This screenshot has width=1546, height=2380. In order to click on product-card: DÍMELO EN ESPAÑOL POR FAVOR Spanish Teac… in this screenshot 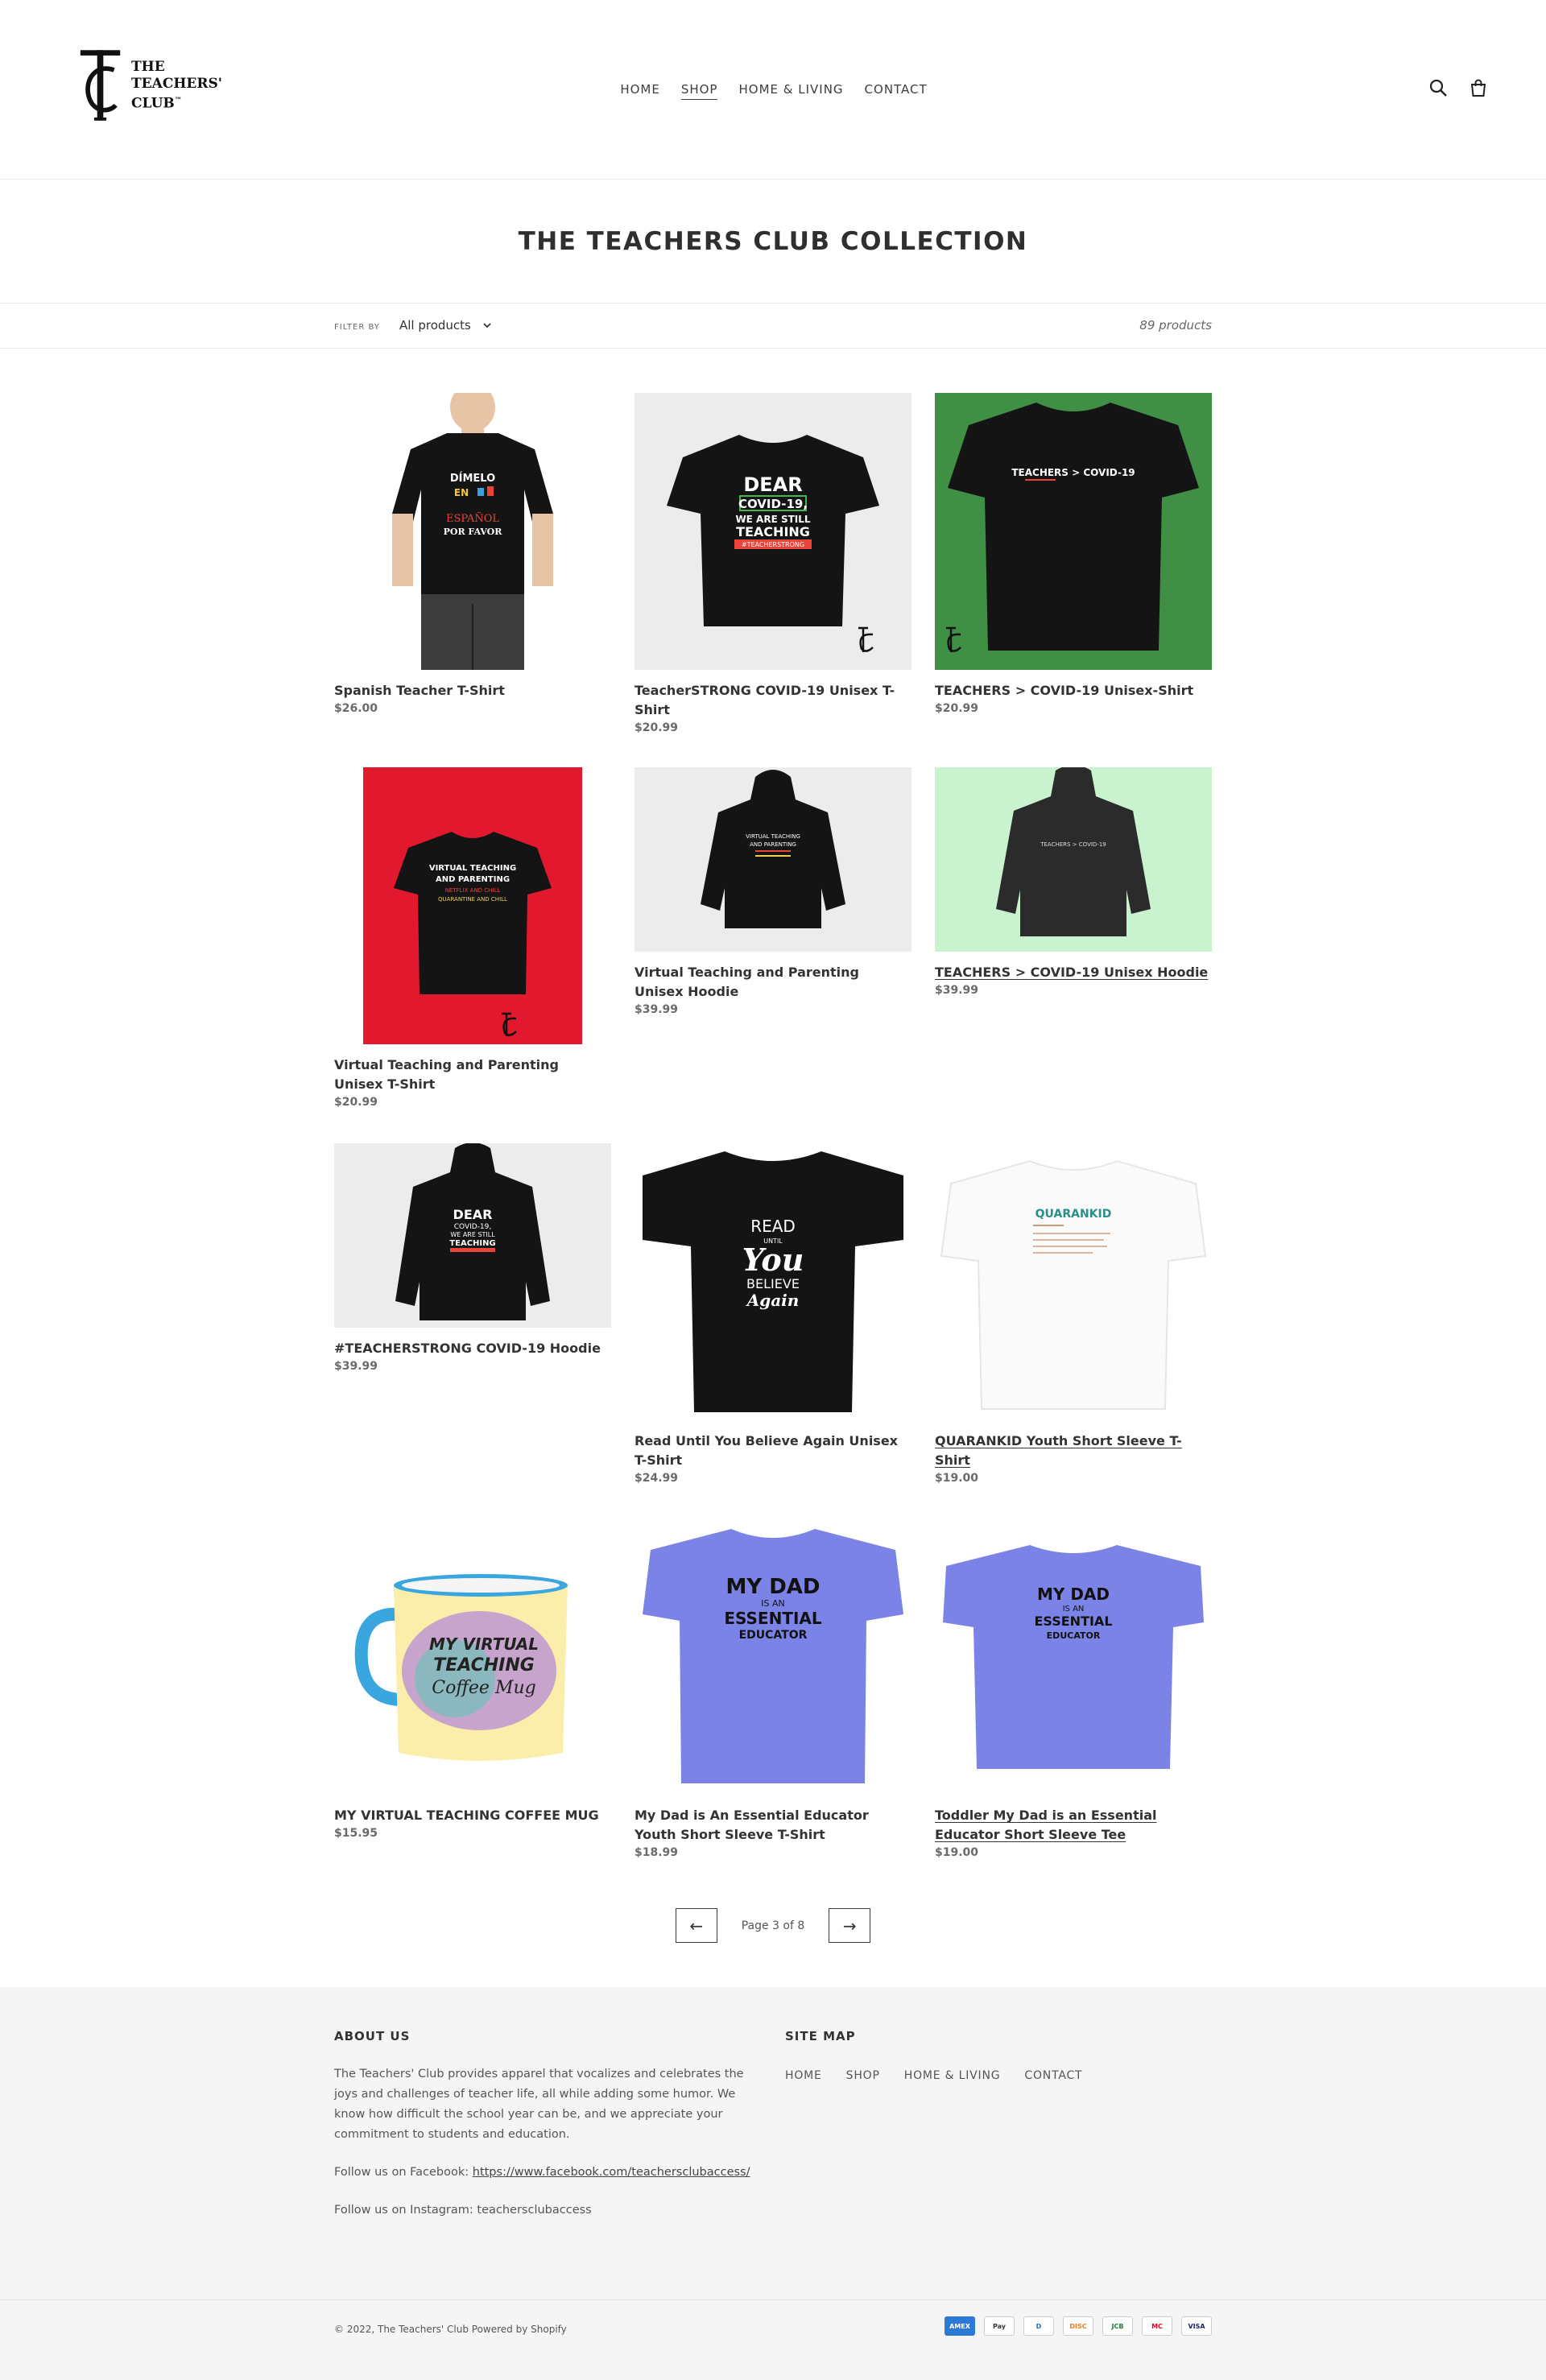, I will do `click(472, 554)`.